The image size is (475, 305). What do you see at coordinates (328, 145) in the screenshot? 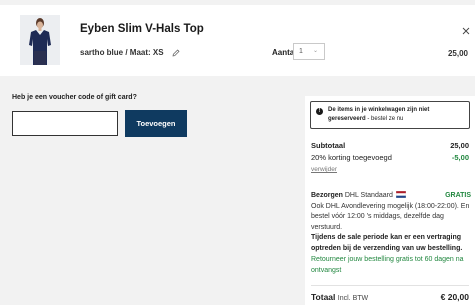
I see `subtotal-label: Subtotaal` at bounding box center [328, 145].